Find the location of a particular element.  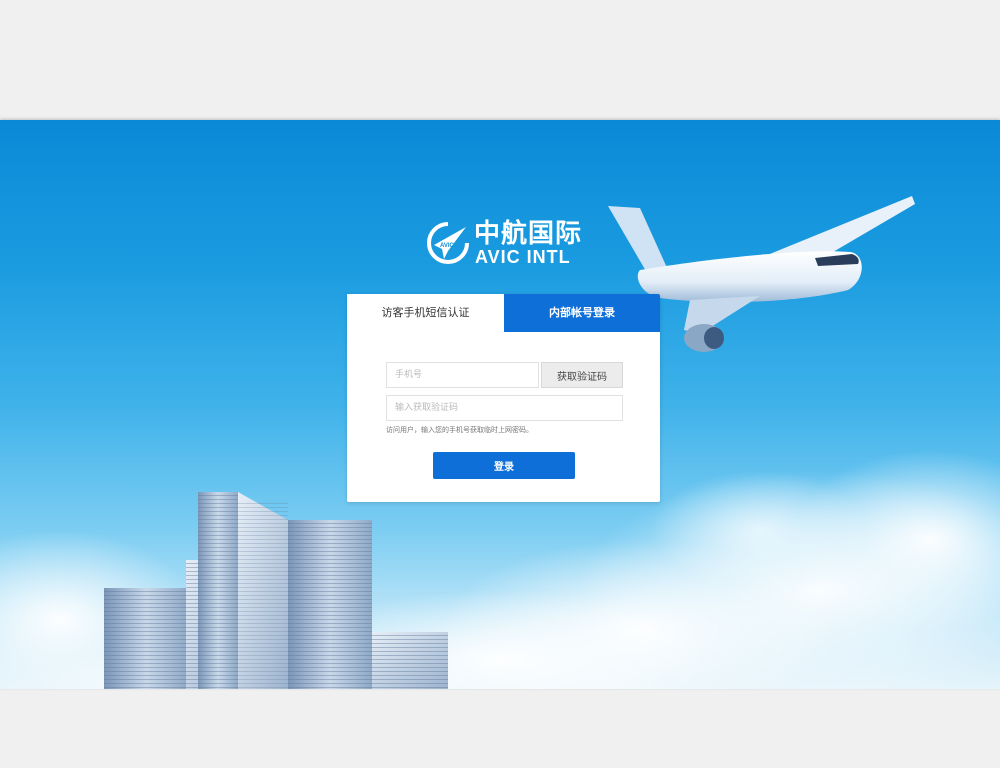

avic-emblem-icon: AVIC is located at coordinates (448, 243).